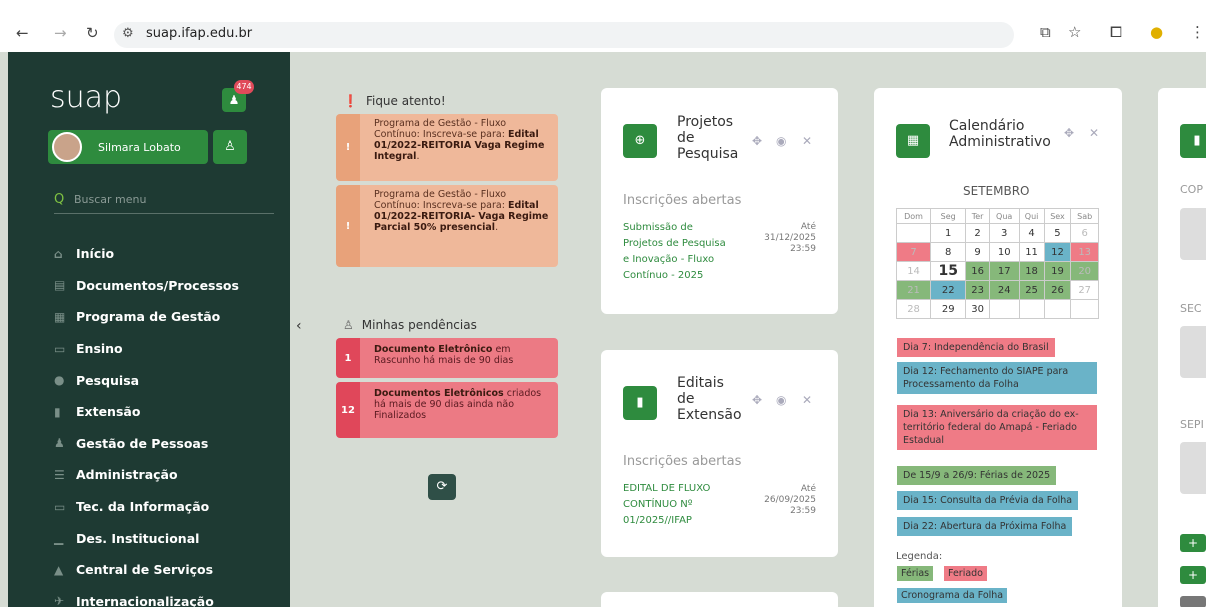 The width and height of the screenshot is (1206, 607). I want to click on sidebar-item-documentos: ▤ Documentos/Processos, so click(146, 286).